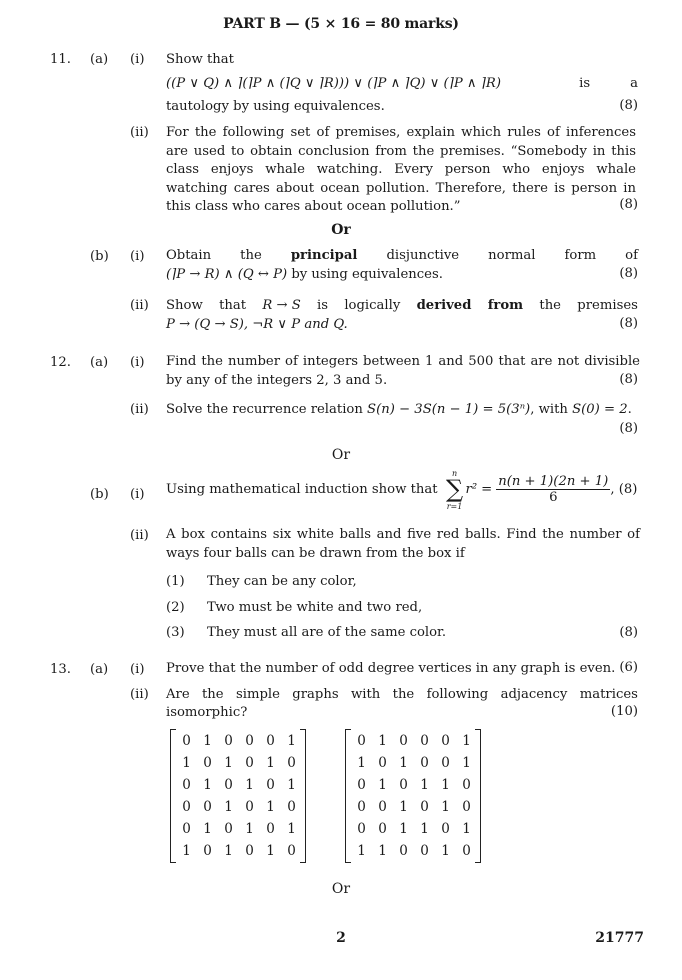 The height and width of the screenshot is (980, 682). I want to click on word: is, so click(323, 305).